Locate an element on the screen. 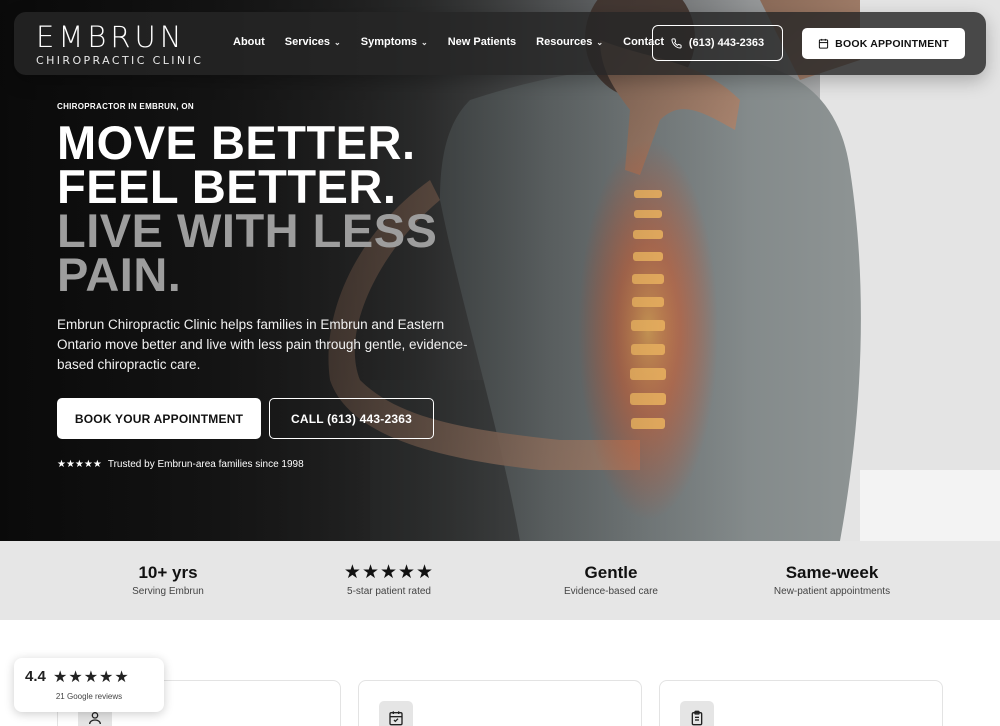 The width and height of the screenshot is (1000, 726). google-review-badge: 4.4 ★★★★★ 21 Google reviews is located at coordinates (89, 685).